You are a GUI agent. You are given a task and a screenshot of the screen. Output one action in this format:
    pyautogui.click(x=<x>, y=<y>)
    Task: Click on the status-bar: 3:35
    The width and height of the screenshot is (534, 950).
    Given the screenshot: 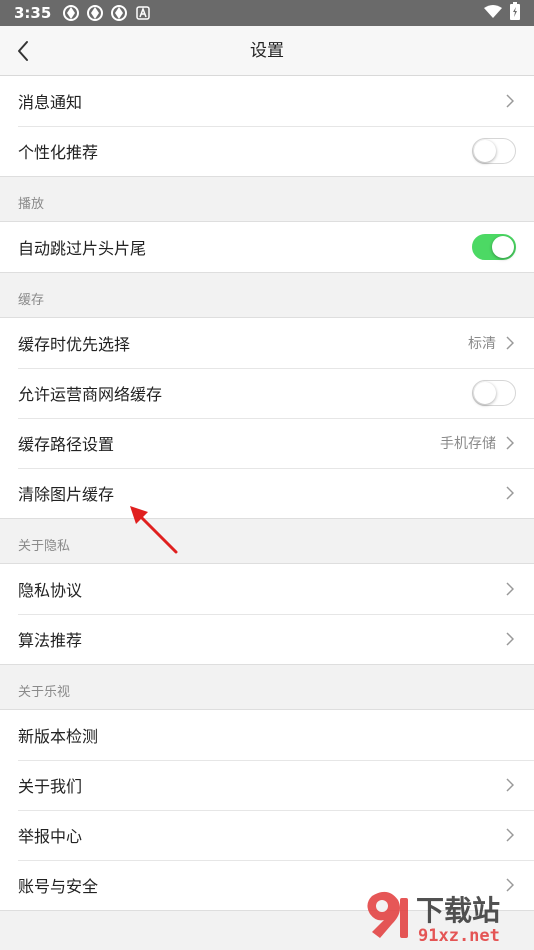 What is the action you would take?
    pyautogui.click(x=267, y=13)
    